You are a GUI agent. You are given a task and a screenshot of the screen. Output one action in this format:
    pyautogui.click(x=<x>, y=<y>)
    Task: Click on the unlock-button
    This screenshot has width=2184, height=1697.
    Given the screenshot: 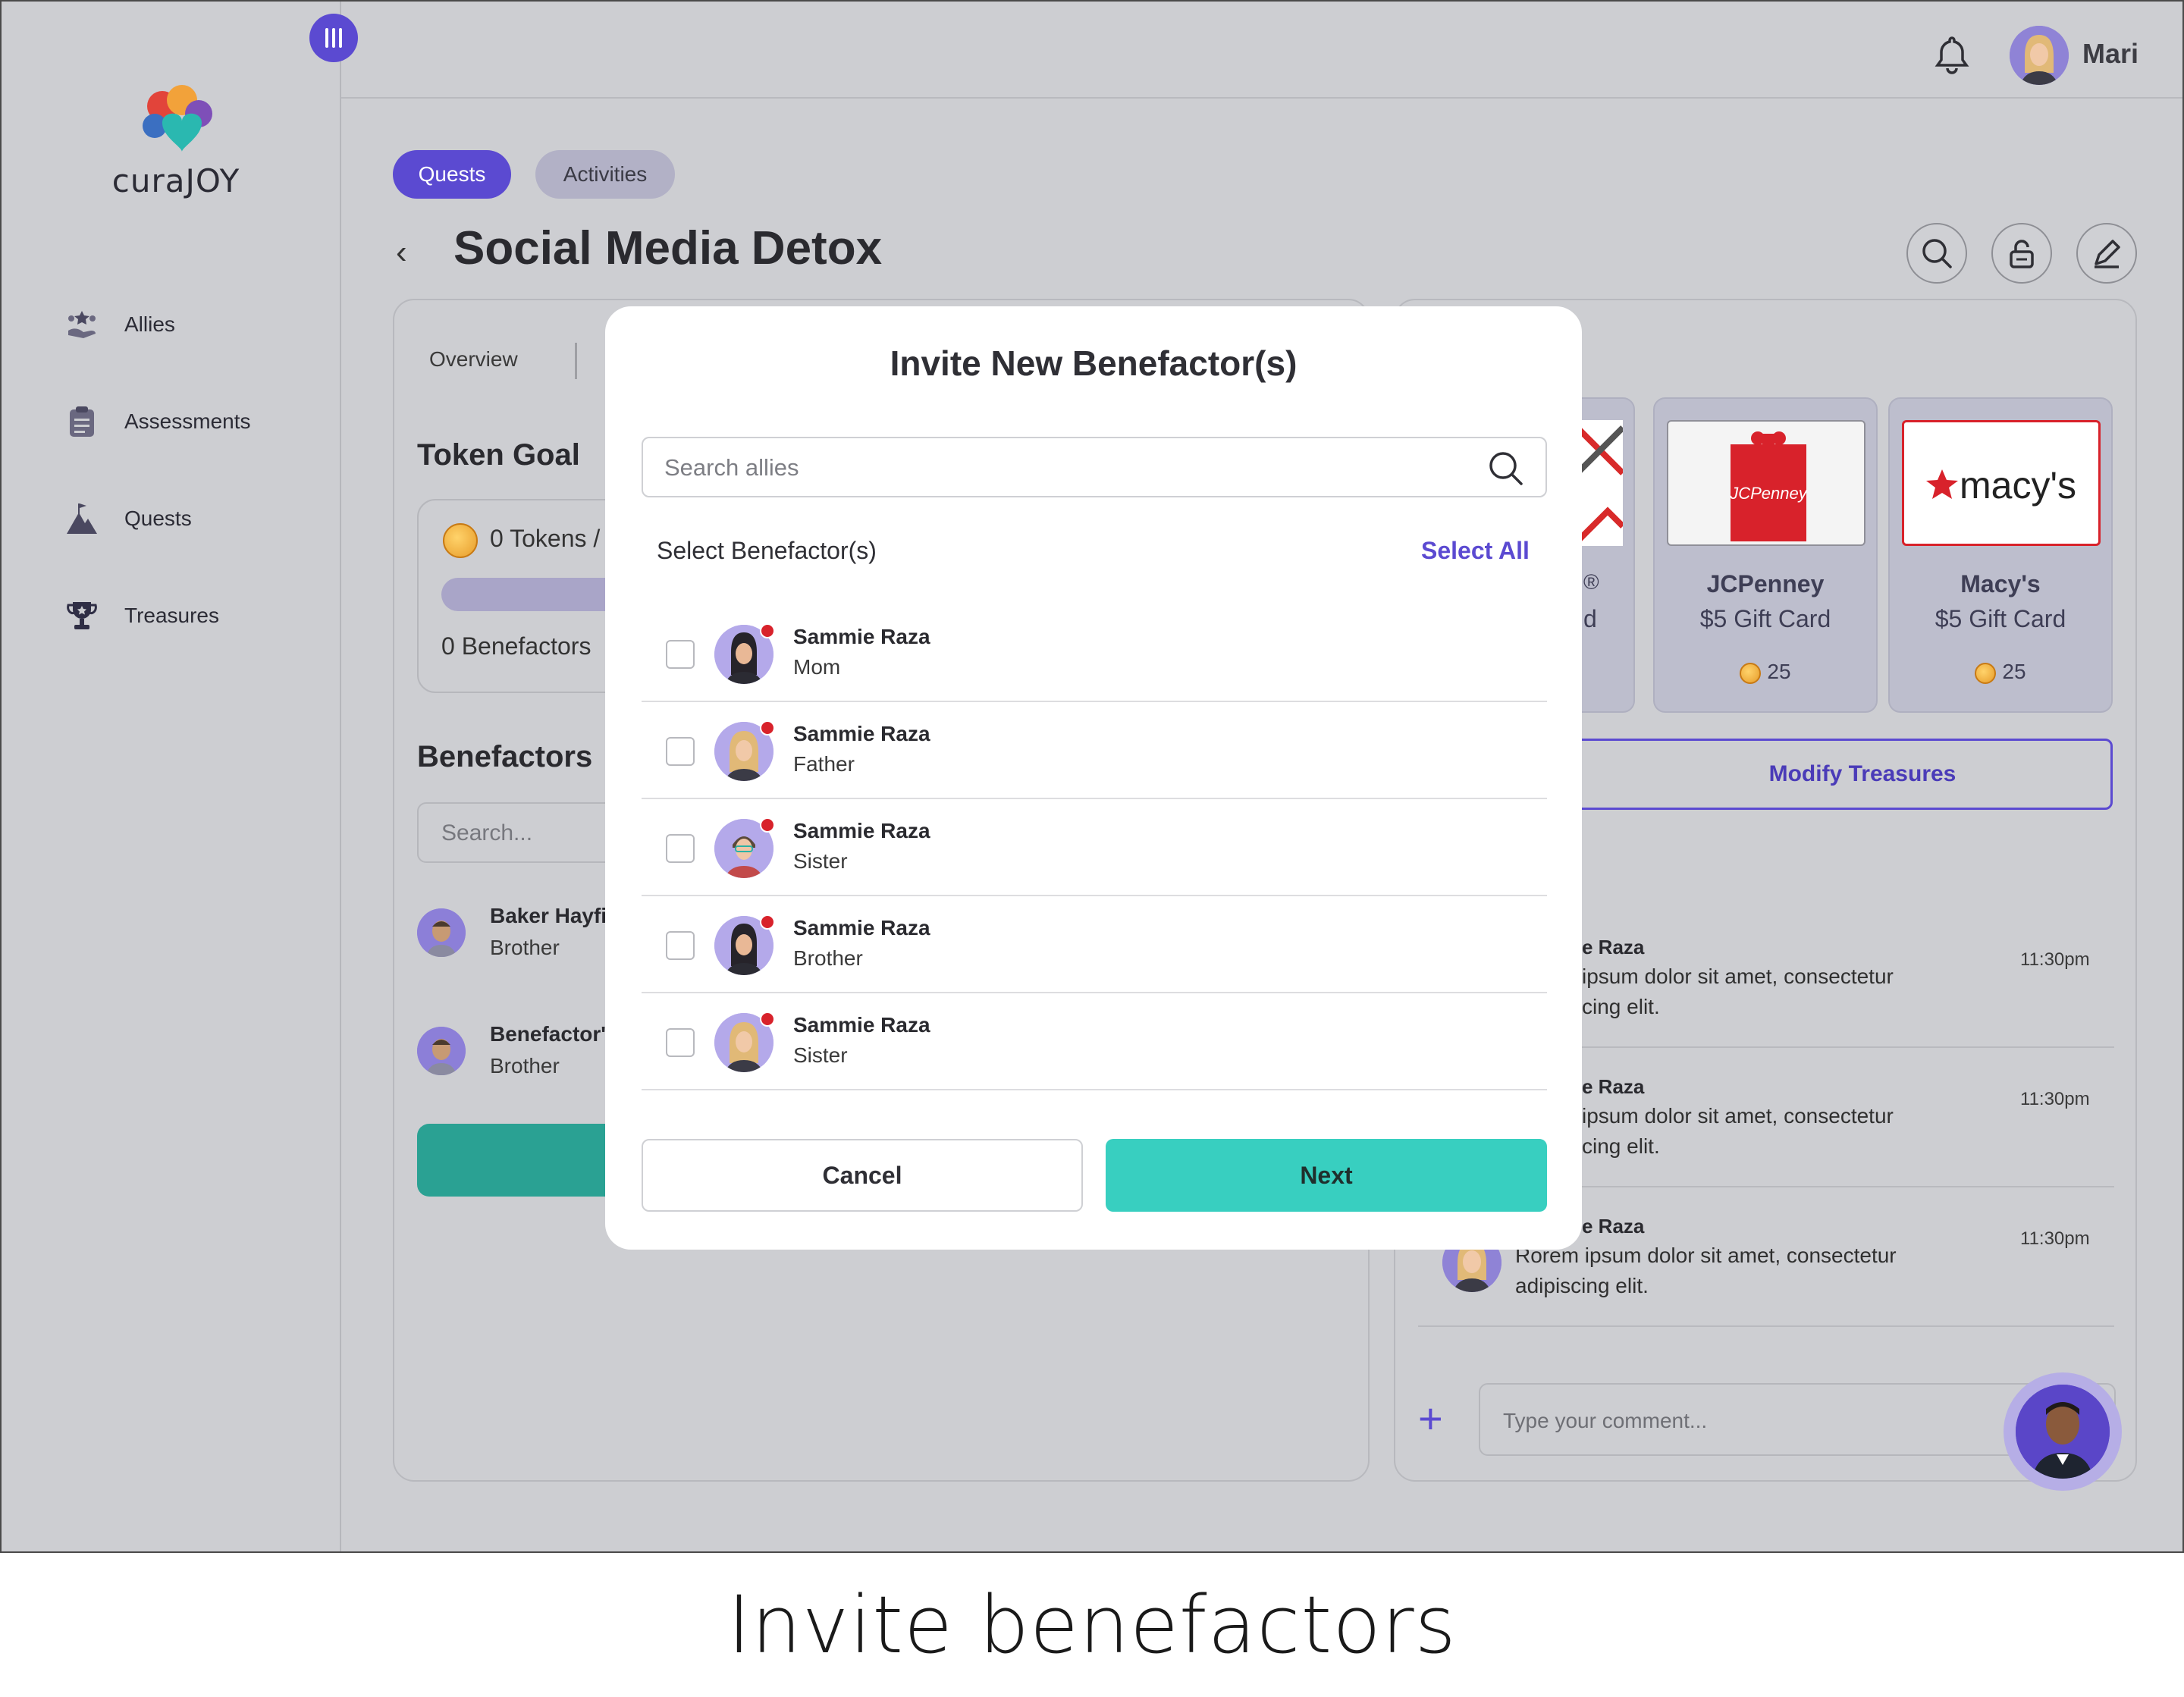 What is the action you would take?
    pyautogui.click(x=2021, y=254)
    